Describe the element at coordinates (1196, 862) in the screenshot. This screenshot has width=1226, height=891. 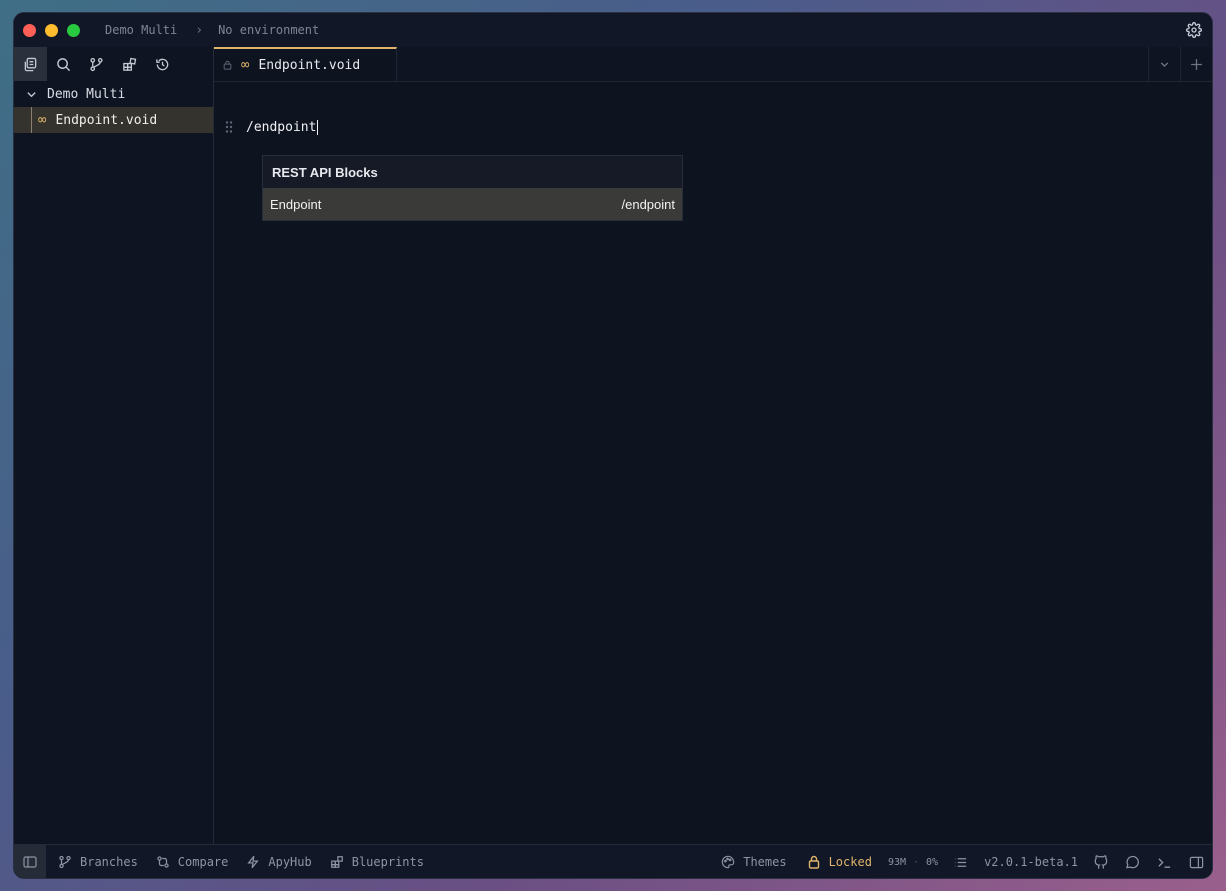
I see `right-panel-toggle-icon` at that location.